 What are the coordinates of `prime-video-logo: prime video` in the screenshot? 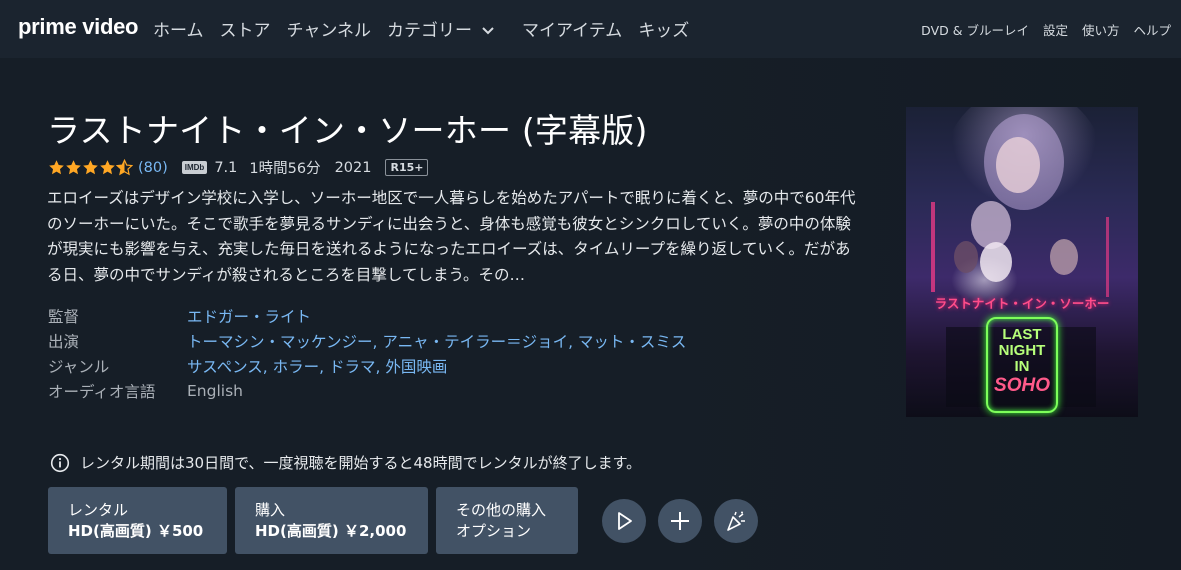 It's located at (78, 27).